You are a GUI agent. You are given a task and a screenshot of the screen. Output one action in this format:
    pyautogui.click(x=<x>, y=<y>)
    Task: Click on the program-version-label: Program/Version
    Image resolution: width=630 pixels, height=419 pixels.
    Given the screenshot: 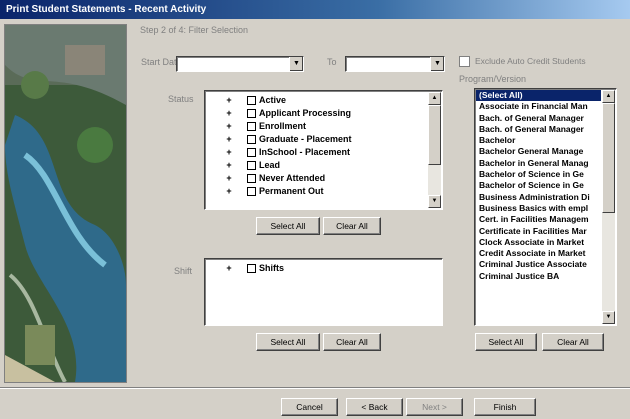 What is the action you would take?
    pyautogui.click(x=493, y=79)
    